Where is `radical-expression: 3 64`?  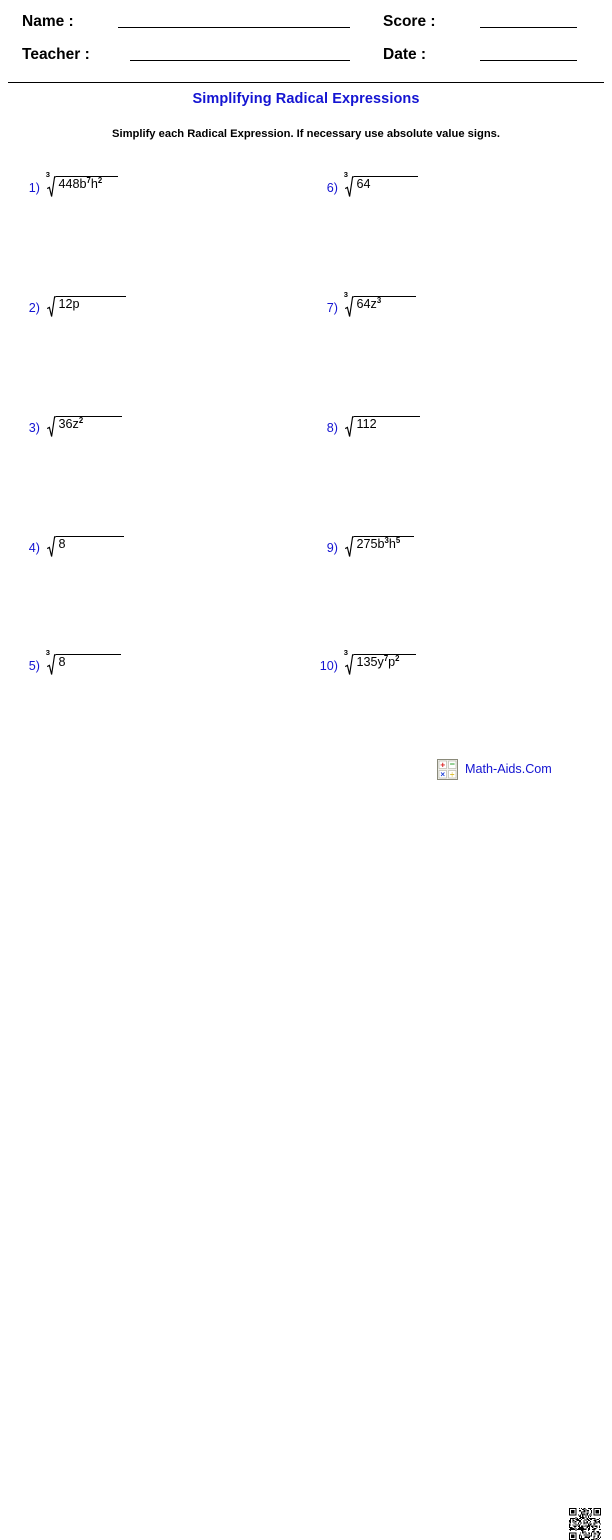
radical-expression: 3 64 is located at coordinates (380, 182).